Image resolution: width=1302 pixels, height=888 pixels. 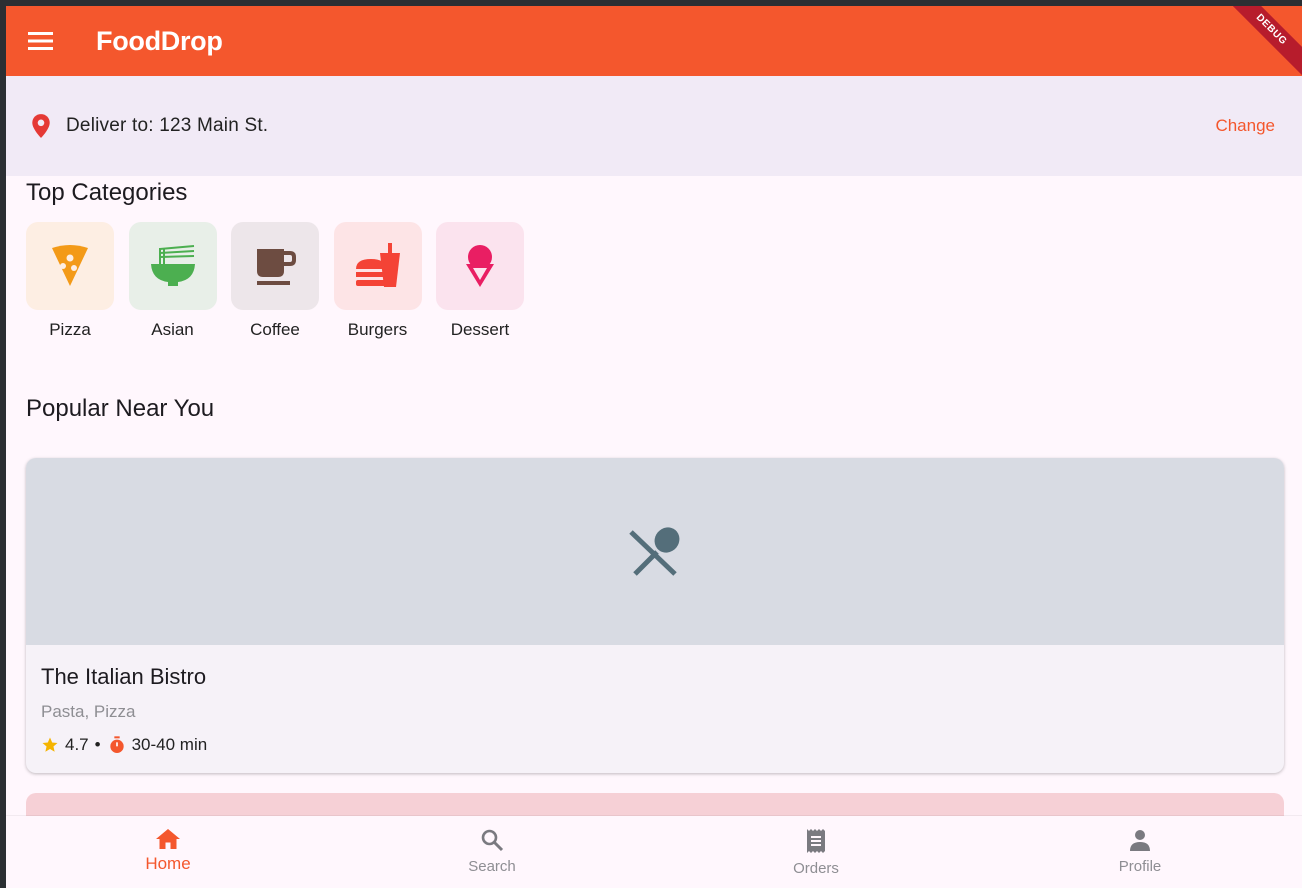 I want to click on debug-banner: DEBUG, so click(x=1259, y=45).